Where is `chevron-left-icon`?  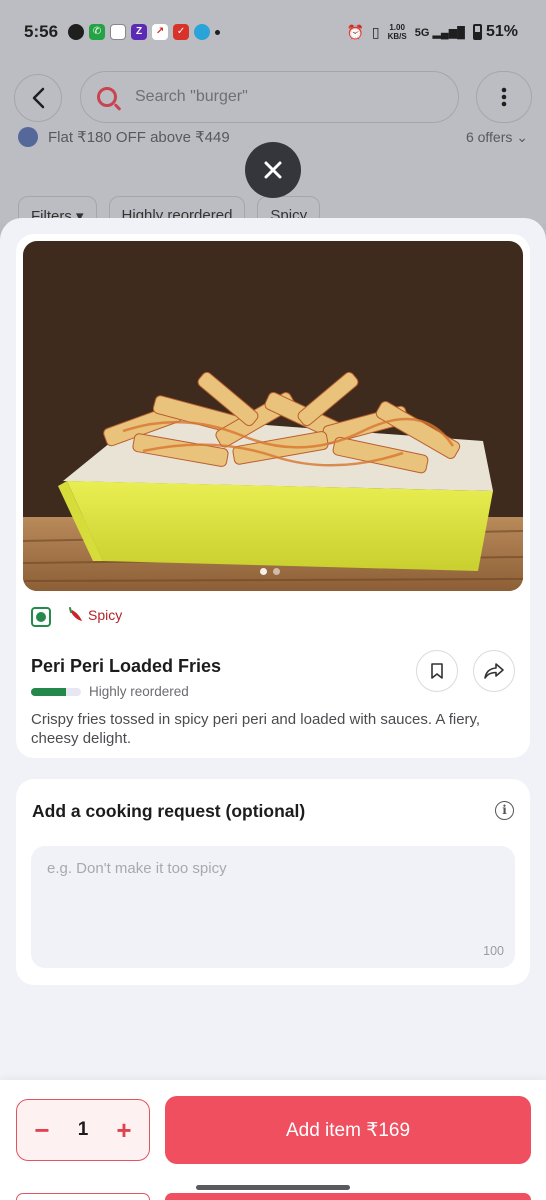
chevron-left-icon is located at coordinates (38, 98).